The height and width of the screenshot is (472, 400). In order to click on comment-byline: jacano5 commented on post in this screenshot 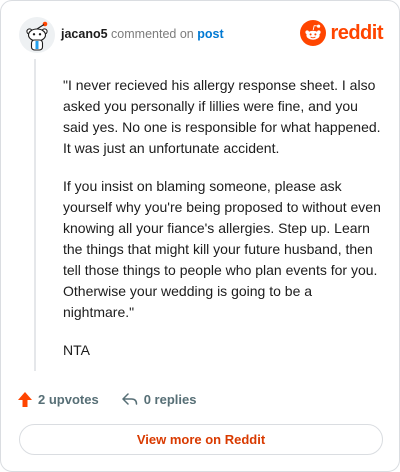, I will do `click(142, 34)`.